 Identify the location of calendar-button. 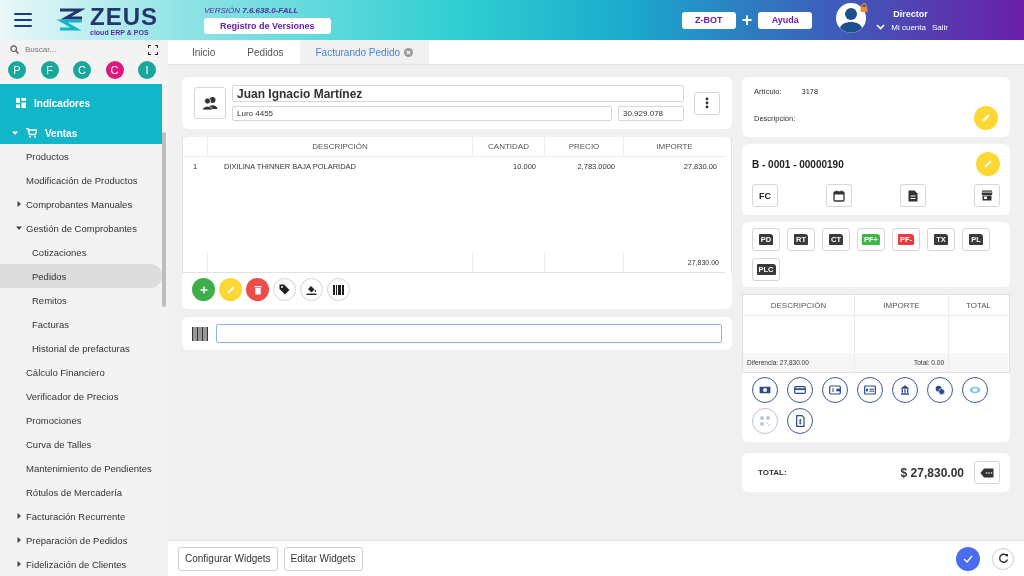
(839, 195).